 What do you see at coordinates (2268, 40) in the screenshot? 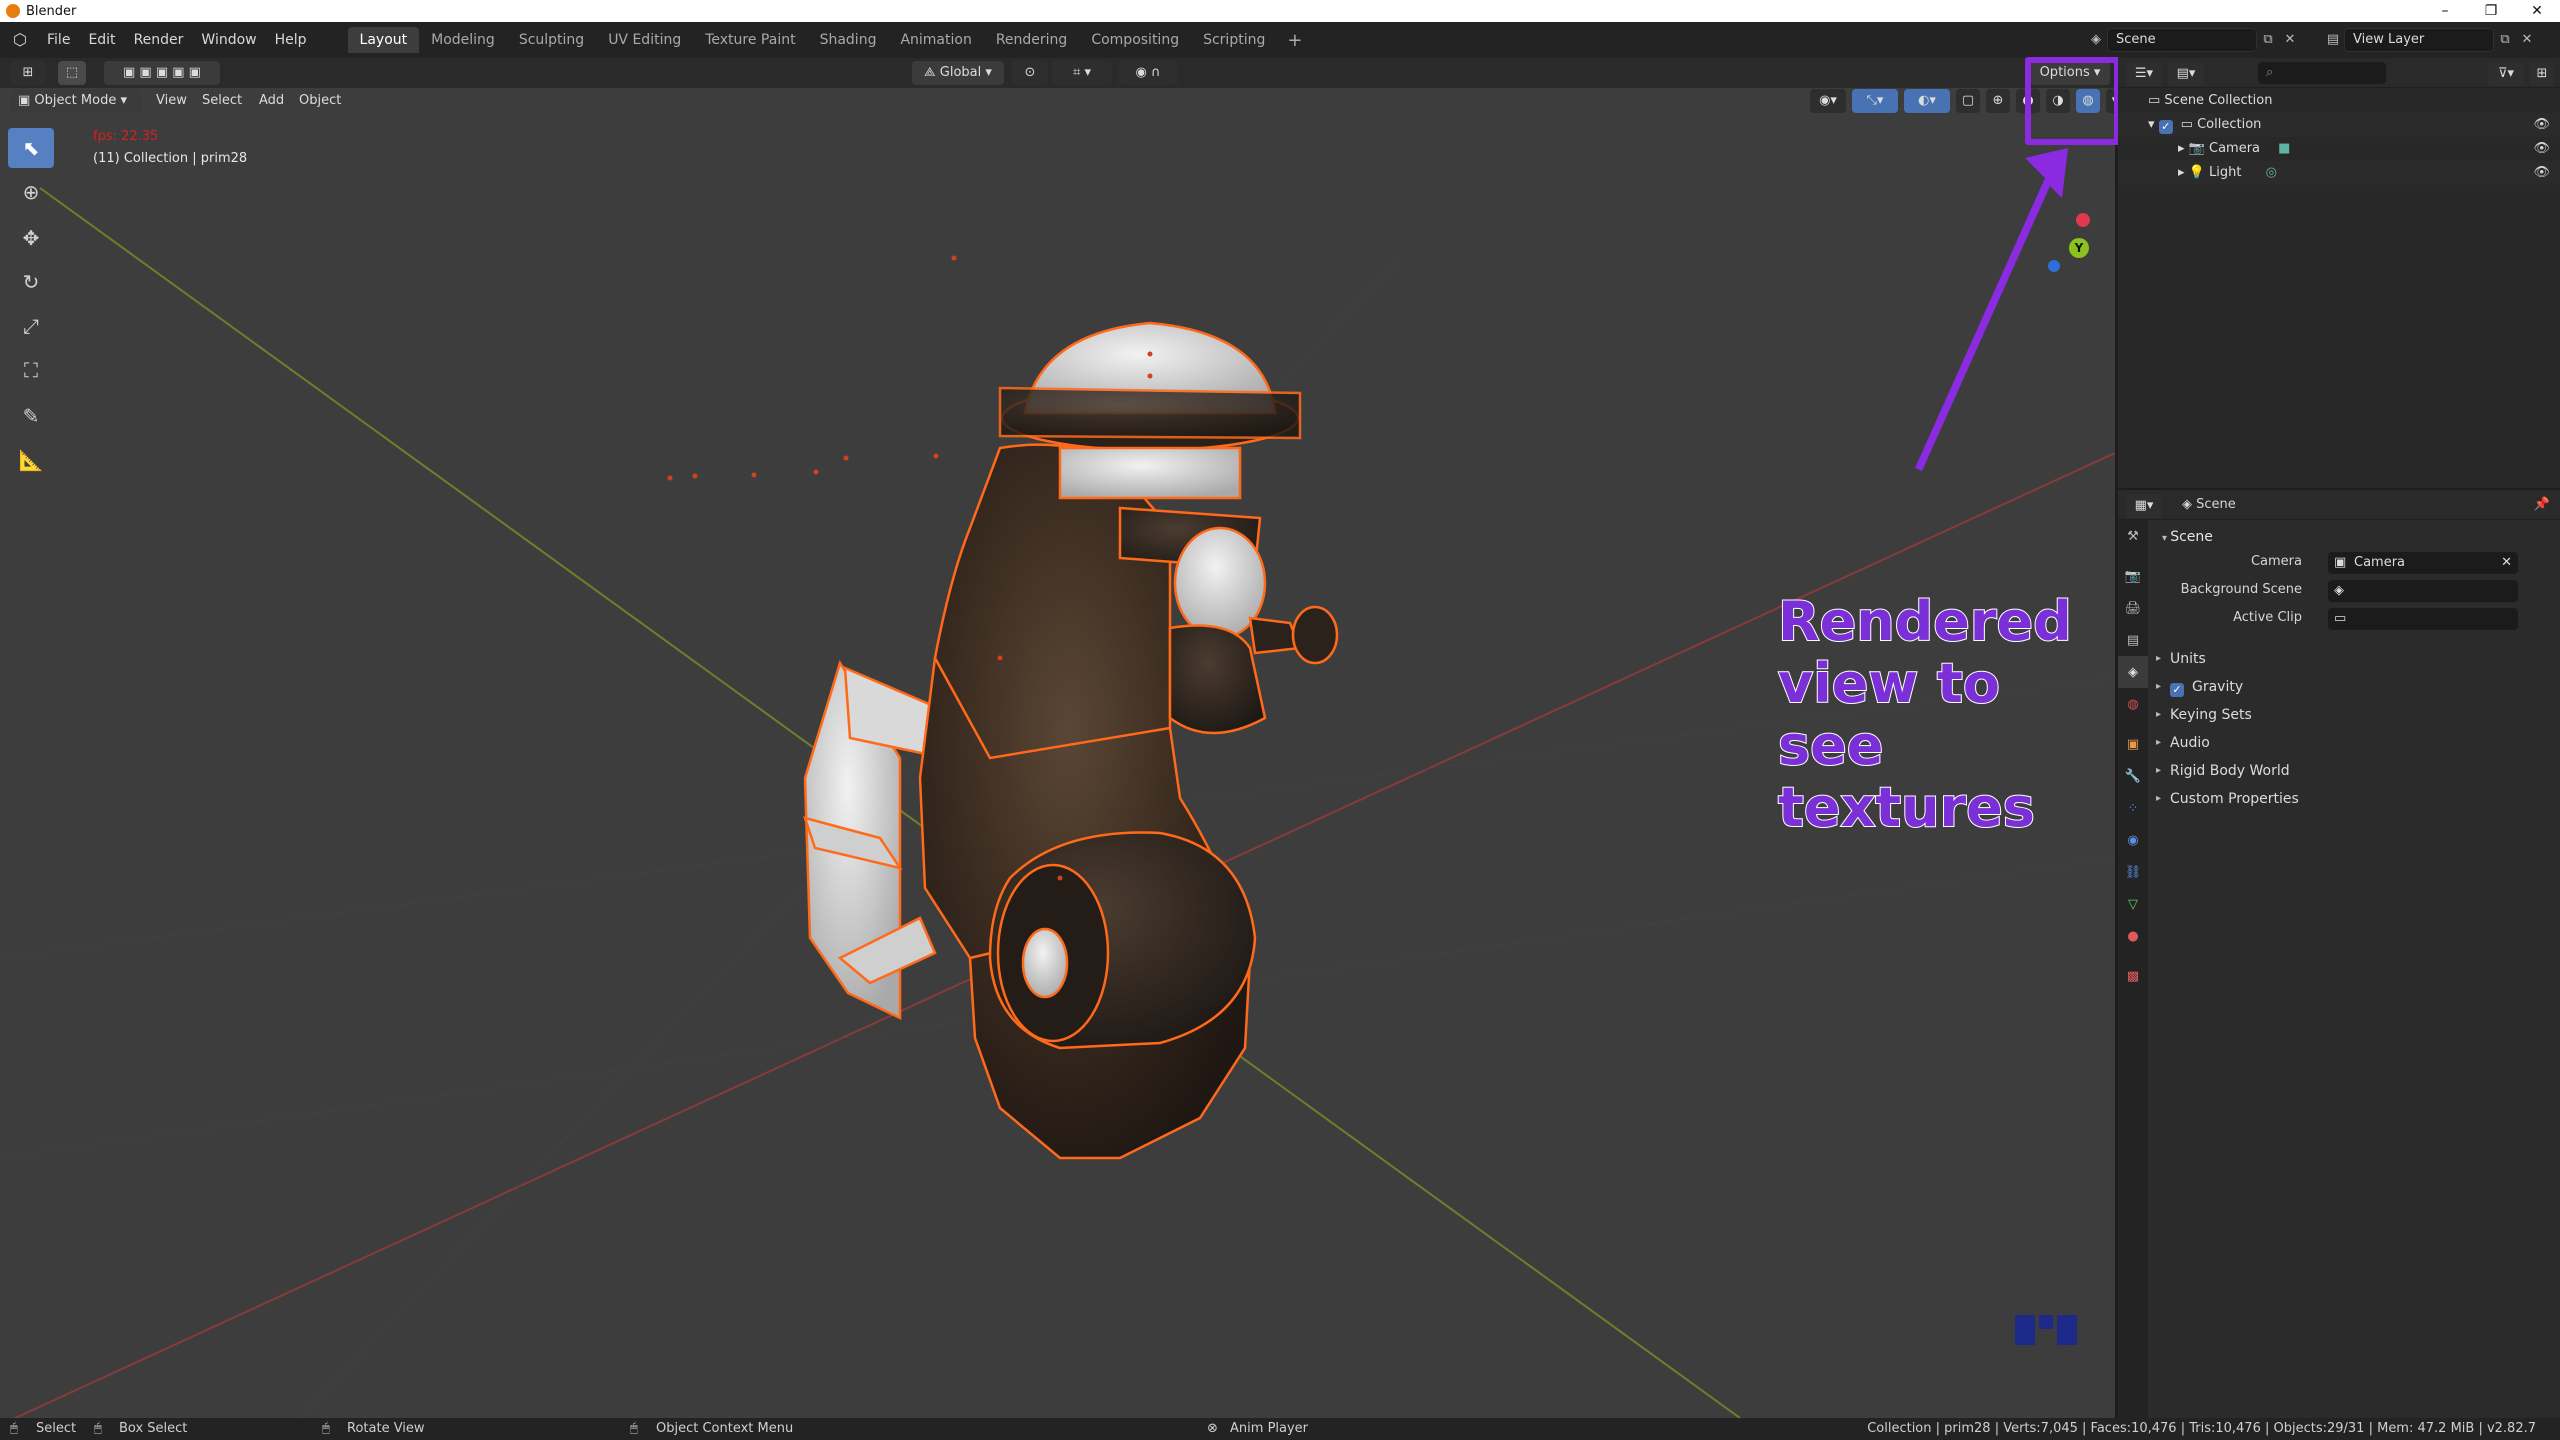
I see `new-scene-icon: ⧉` at bounding box center [2268, 40].